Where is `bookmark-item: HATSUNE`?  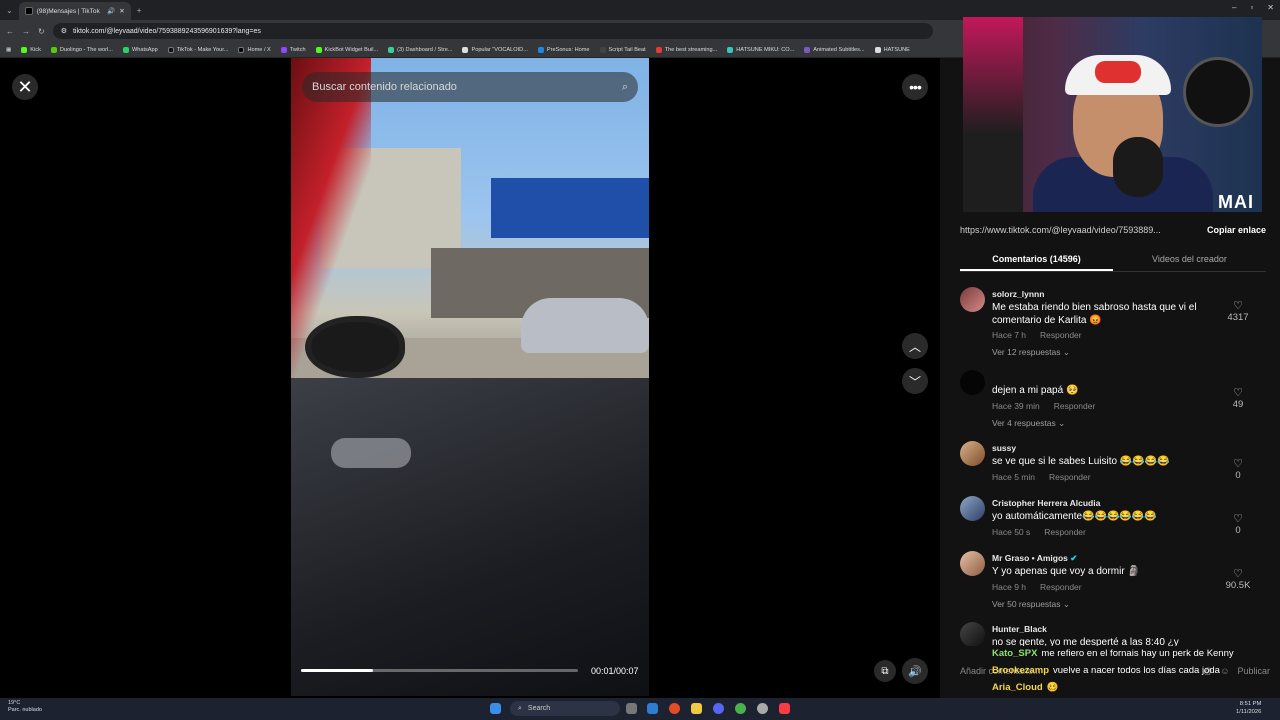
bookmark-item: HATSUNE is located at coordinates (892, 49).